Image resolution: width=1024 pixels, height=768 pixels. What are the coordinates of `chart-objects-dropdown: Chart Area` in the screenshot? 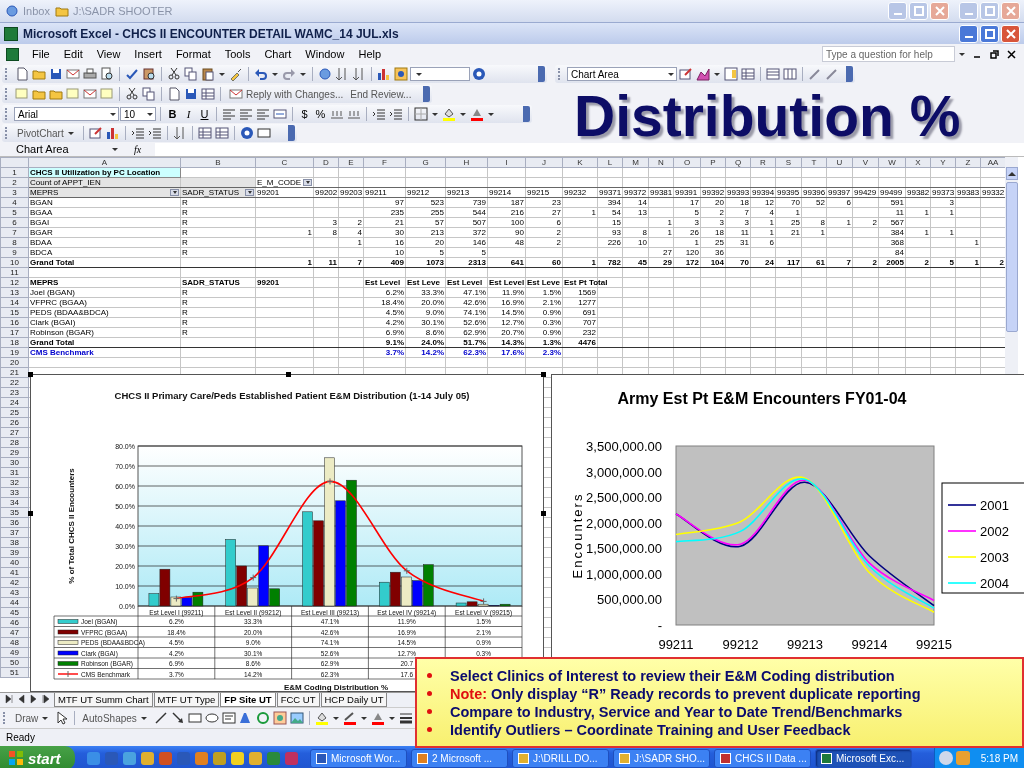 It's located at (622, 74).